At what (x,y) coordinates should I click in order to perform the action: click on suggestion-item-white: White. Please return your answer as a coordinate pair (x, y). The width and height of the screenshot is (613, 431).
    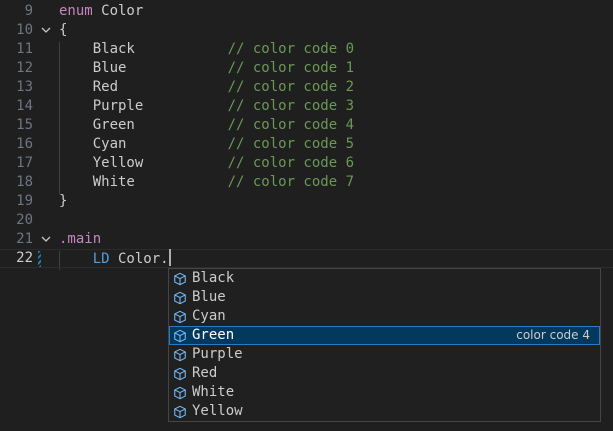
    Looking at the image, I should click on (384, 392).